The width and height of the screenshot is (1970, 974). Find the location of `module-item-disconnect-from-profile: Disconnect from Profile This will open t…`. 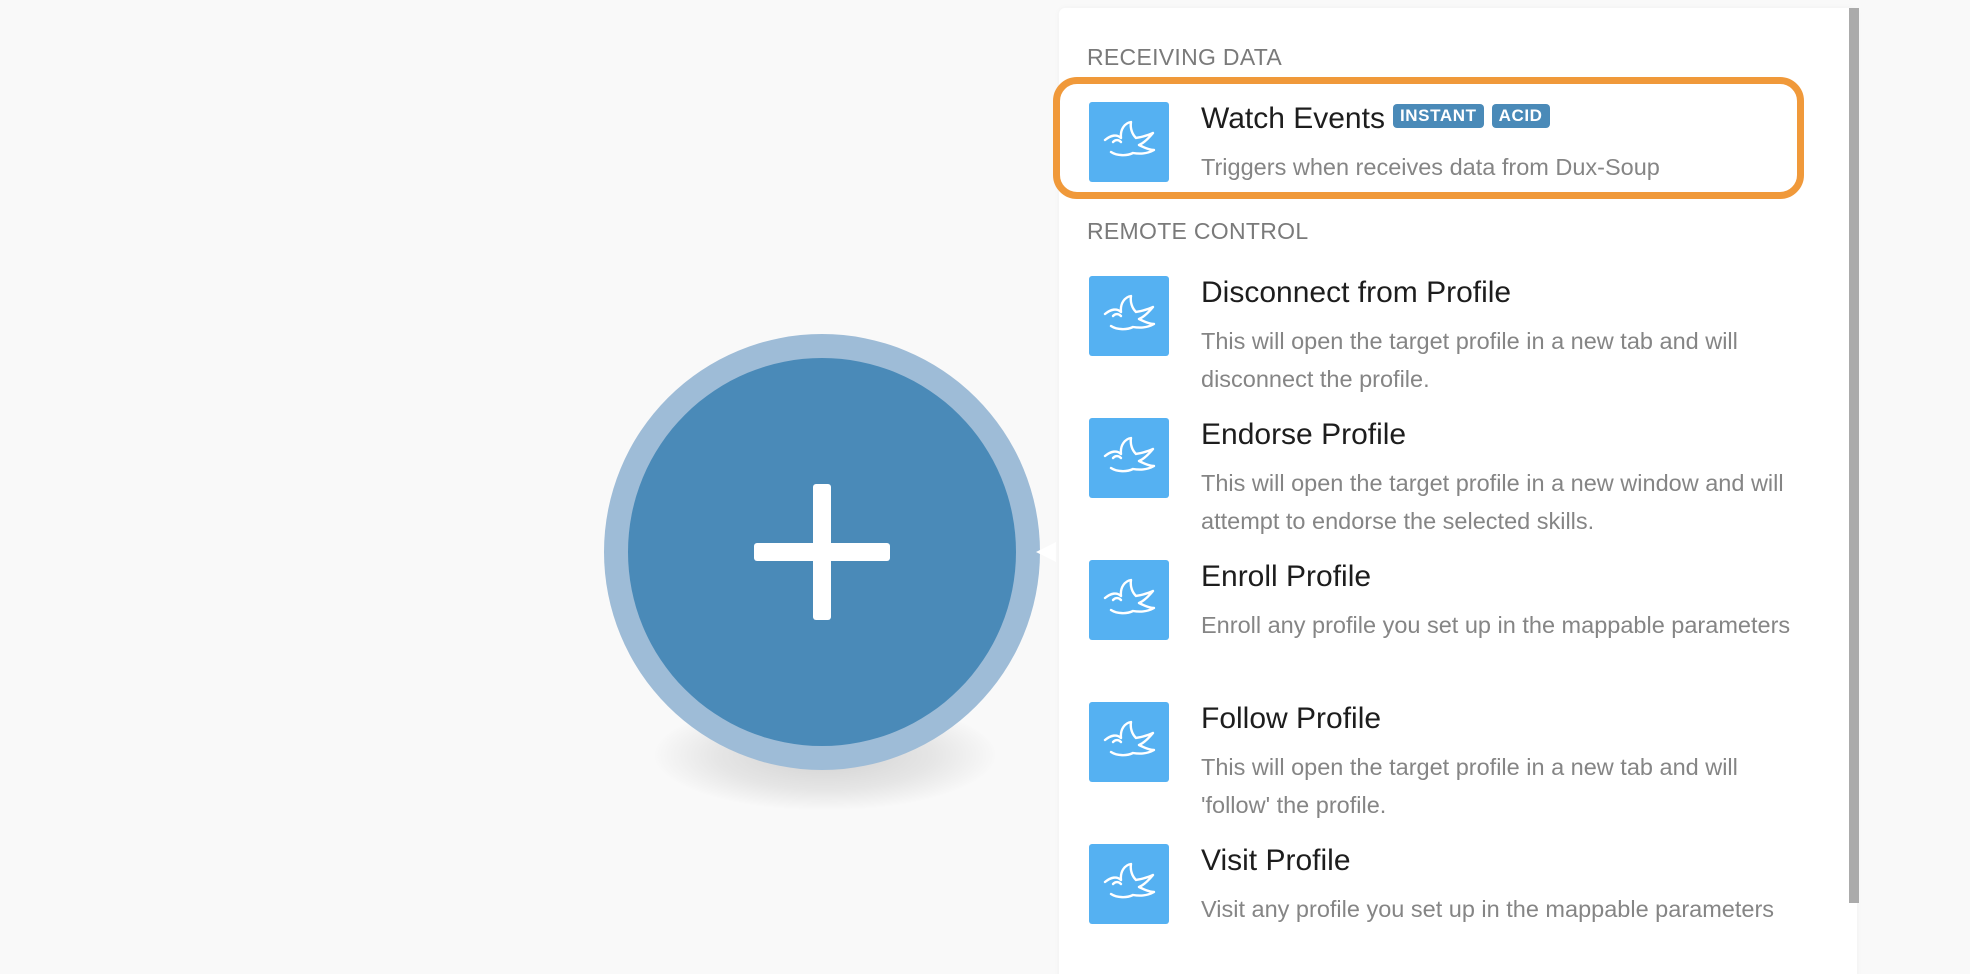

module-item-disconnect-from-profile: Disconnect from Profile This will open t… is located at coordinates (1449, 333).